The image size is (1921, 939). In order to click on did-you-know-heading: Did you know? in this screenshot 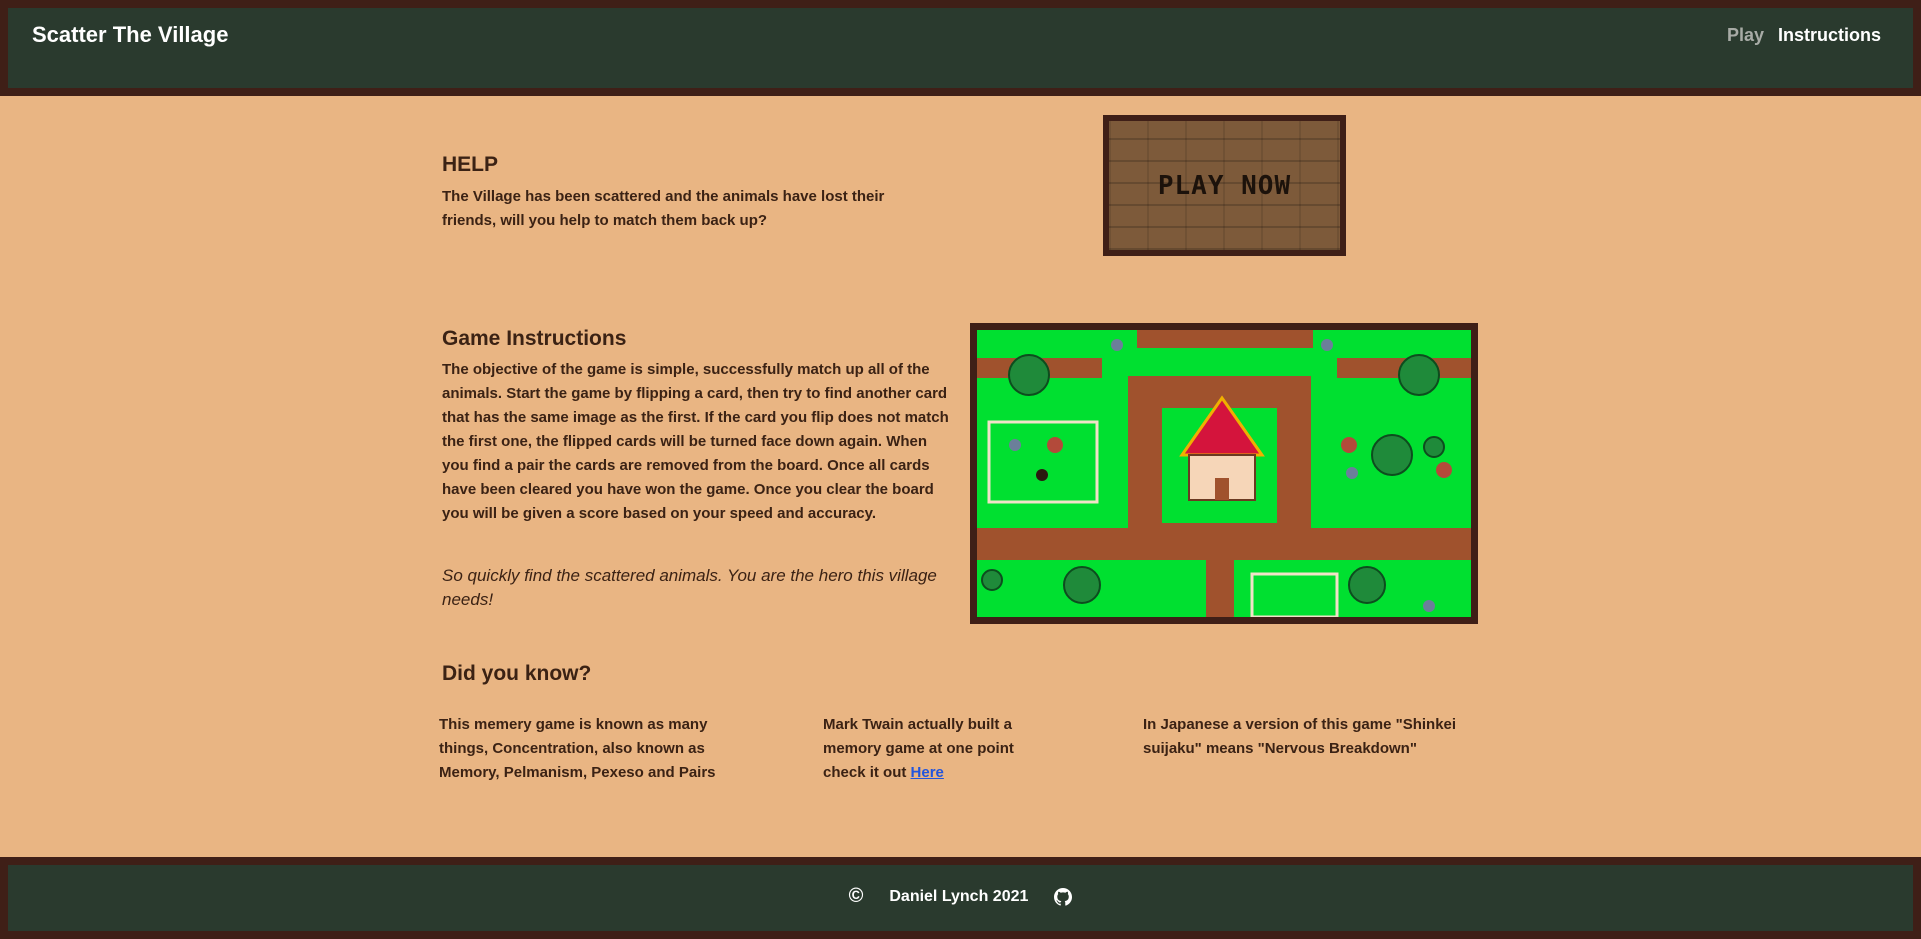, I will do `click(517, 673)`.